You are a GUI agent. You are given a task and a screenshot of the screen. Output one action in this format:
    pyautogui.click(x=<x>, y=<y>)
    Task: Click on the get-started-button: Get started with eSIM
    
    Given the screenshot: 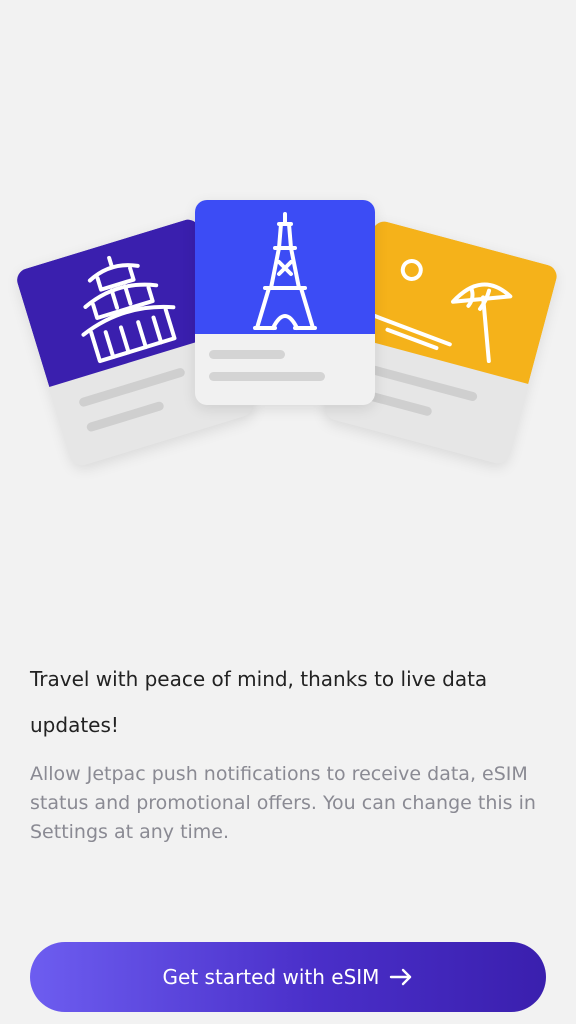 What is the action you would take?
    pyautogui.click(x=288, y=977)
    